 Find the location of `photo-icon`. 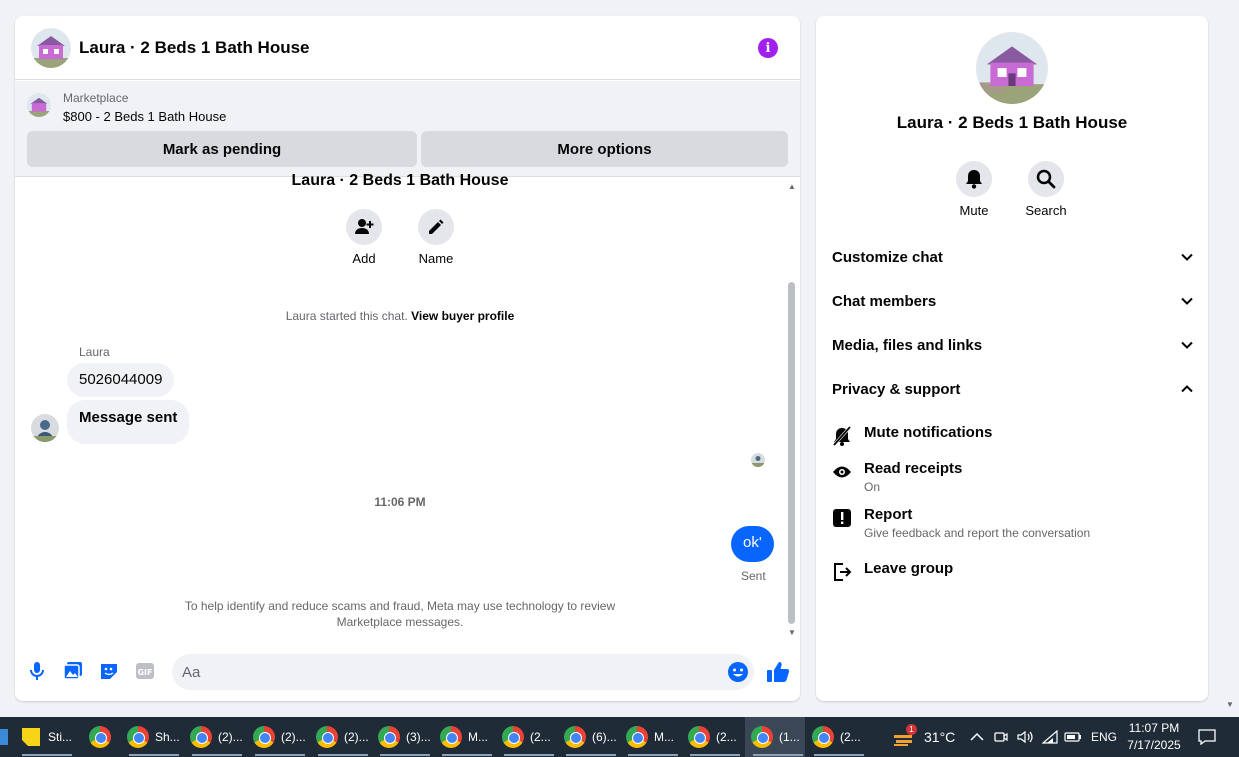

photo-icon is located at coordinates (73, 671).